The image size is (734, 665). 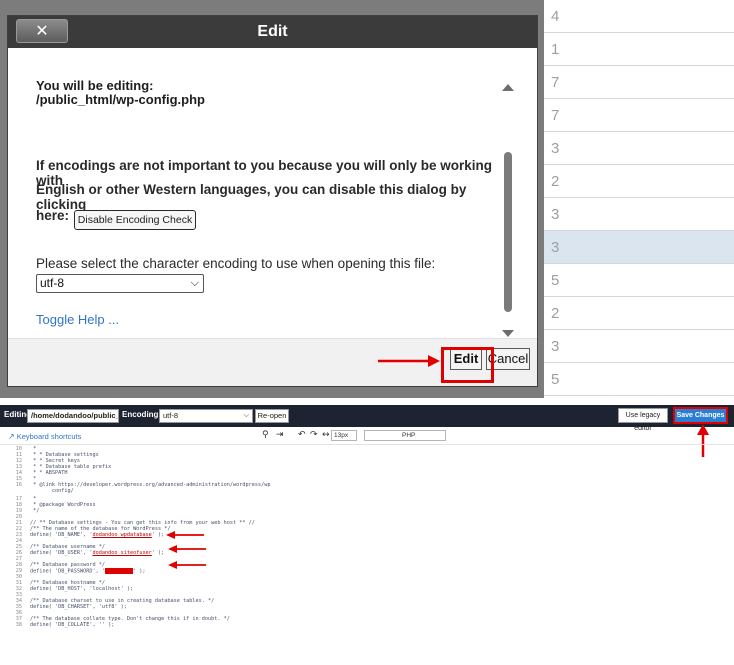 What do you see at coordinates (11, 436) in the screenshot?
I see `external-link-icon: ↗` at bounding box center [11, 436].